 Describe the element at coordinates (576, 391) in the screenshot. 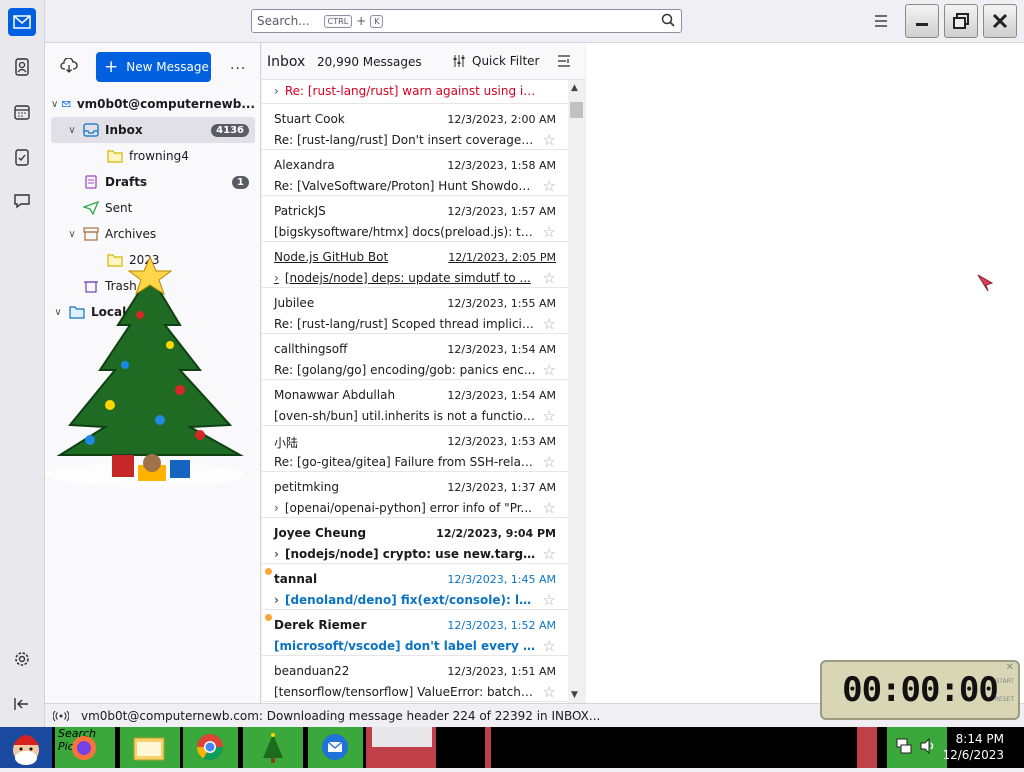

I see `thread-scrollbar: ▲ ▼` at that location.